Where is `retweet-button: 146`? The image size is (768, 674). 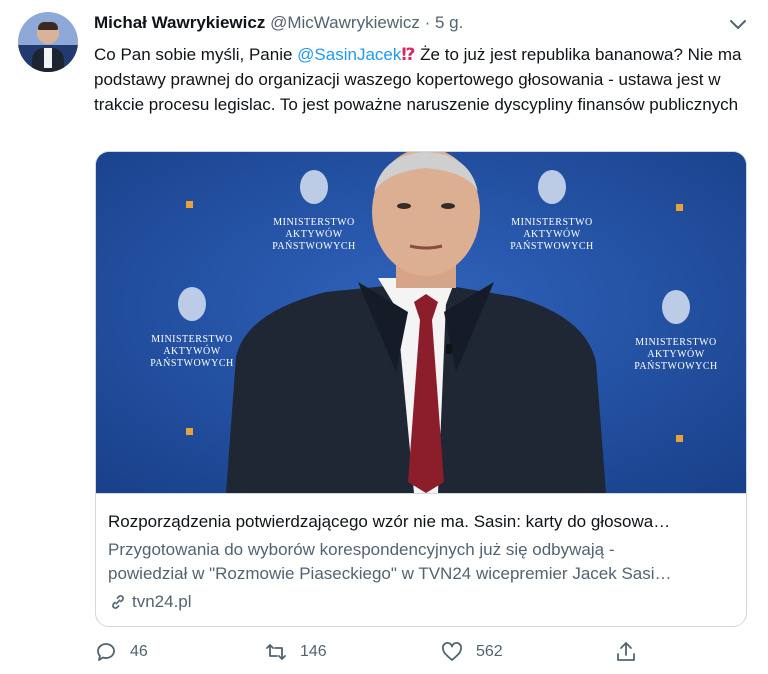
retweet-button: 146 is located at coordinates (295, 652).